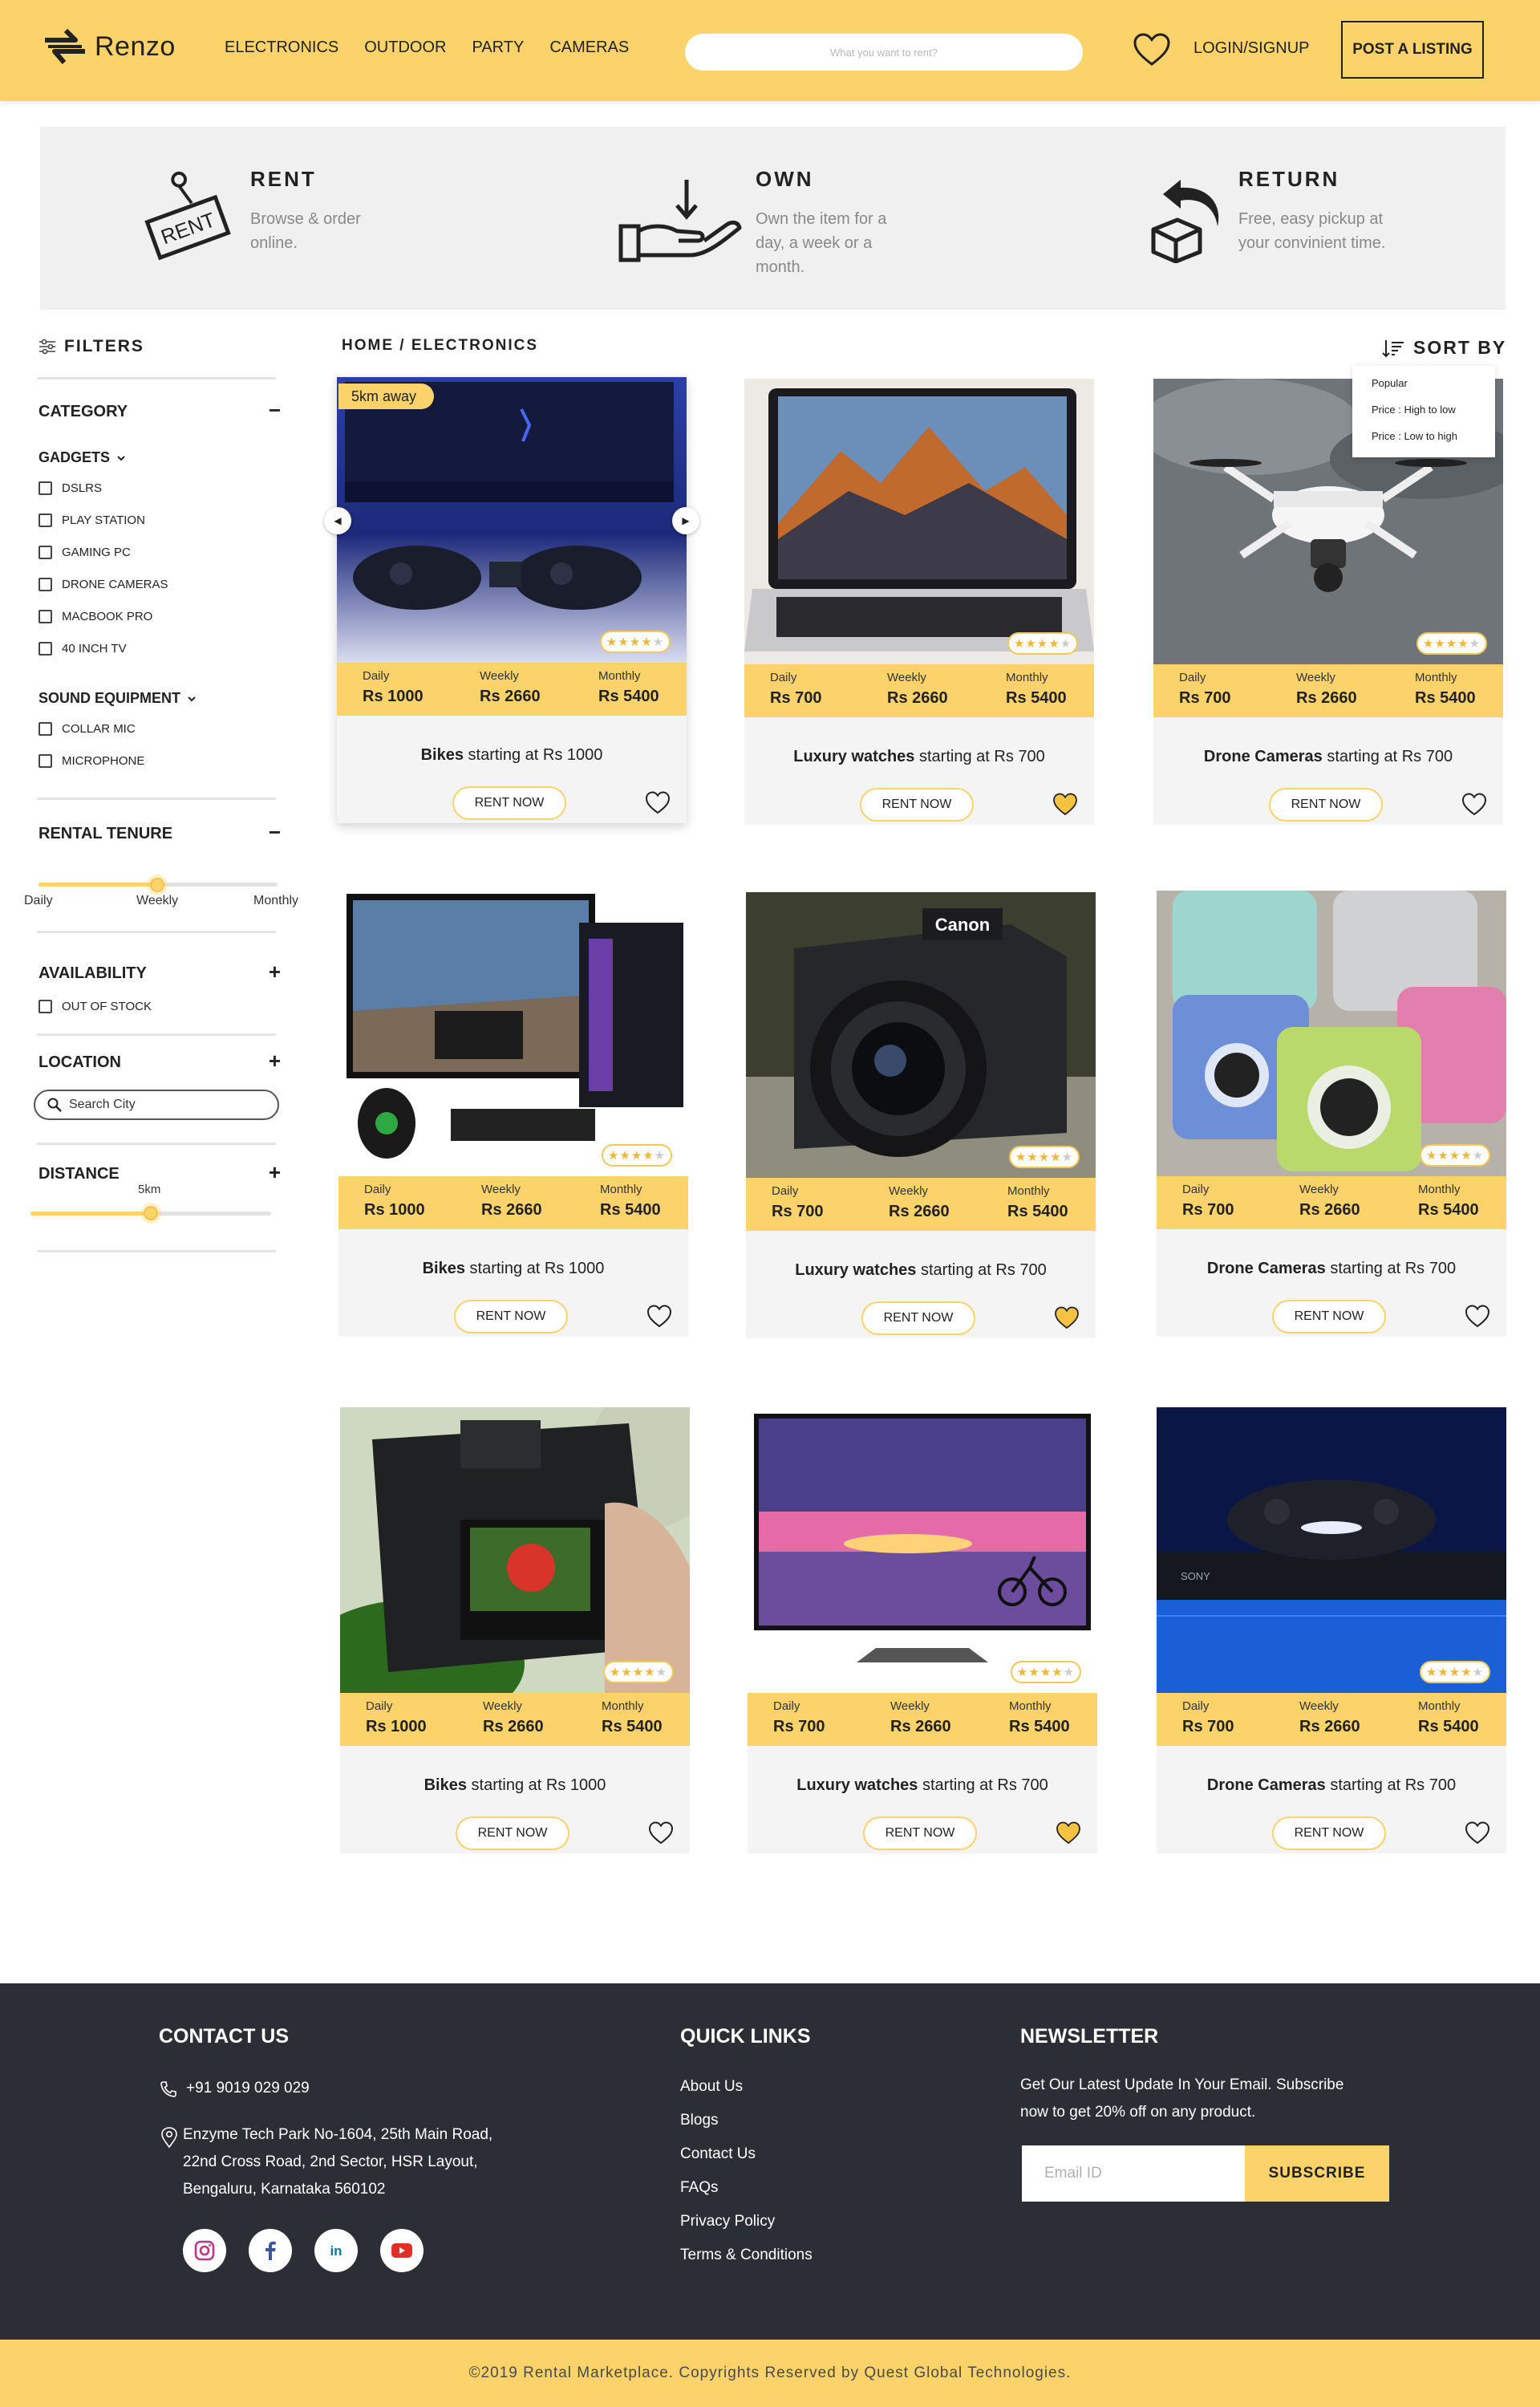 Image resolution: width=1540 pixels, height=2407 pixels. I want to click on starting-at-text: starting at, so click(503, 755).